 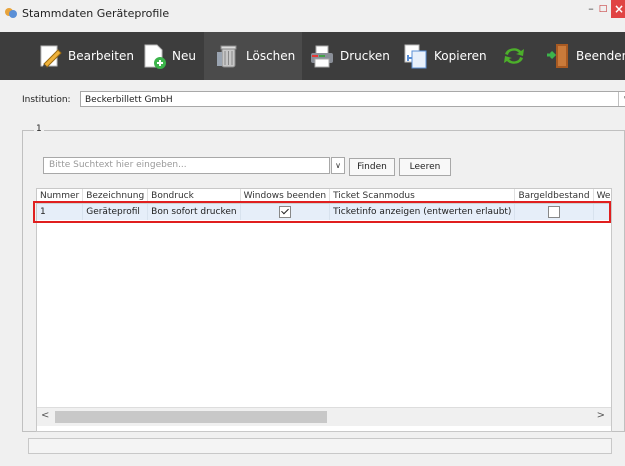 I want to click on scroll-right-icon: >, so click(x=601, y=415).